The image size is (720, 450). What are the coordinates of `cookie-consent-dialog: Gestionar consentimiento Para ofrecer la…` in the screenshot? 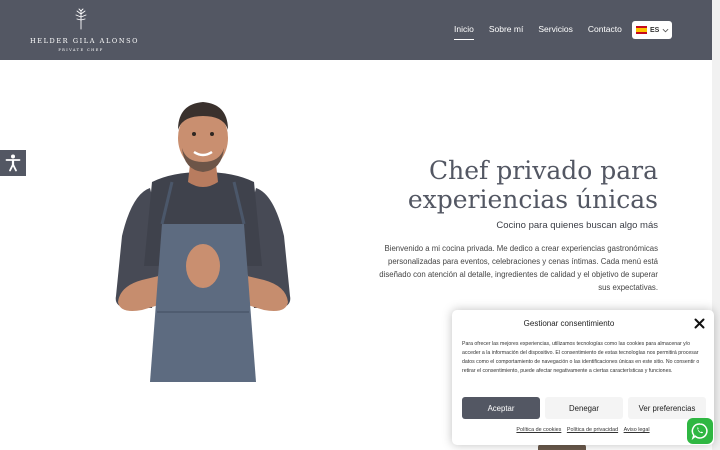 It's located at (583, 377).